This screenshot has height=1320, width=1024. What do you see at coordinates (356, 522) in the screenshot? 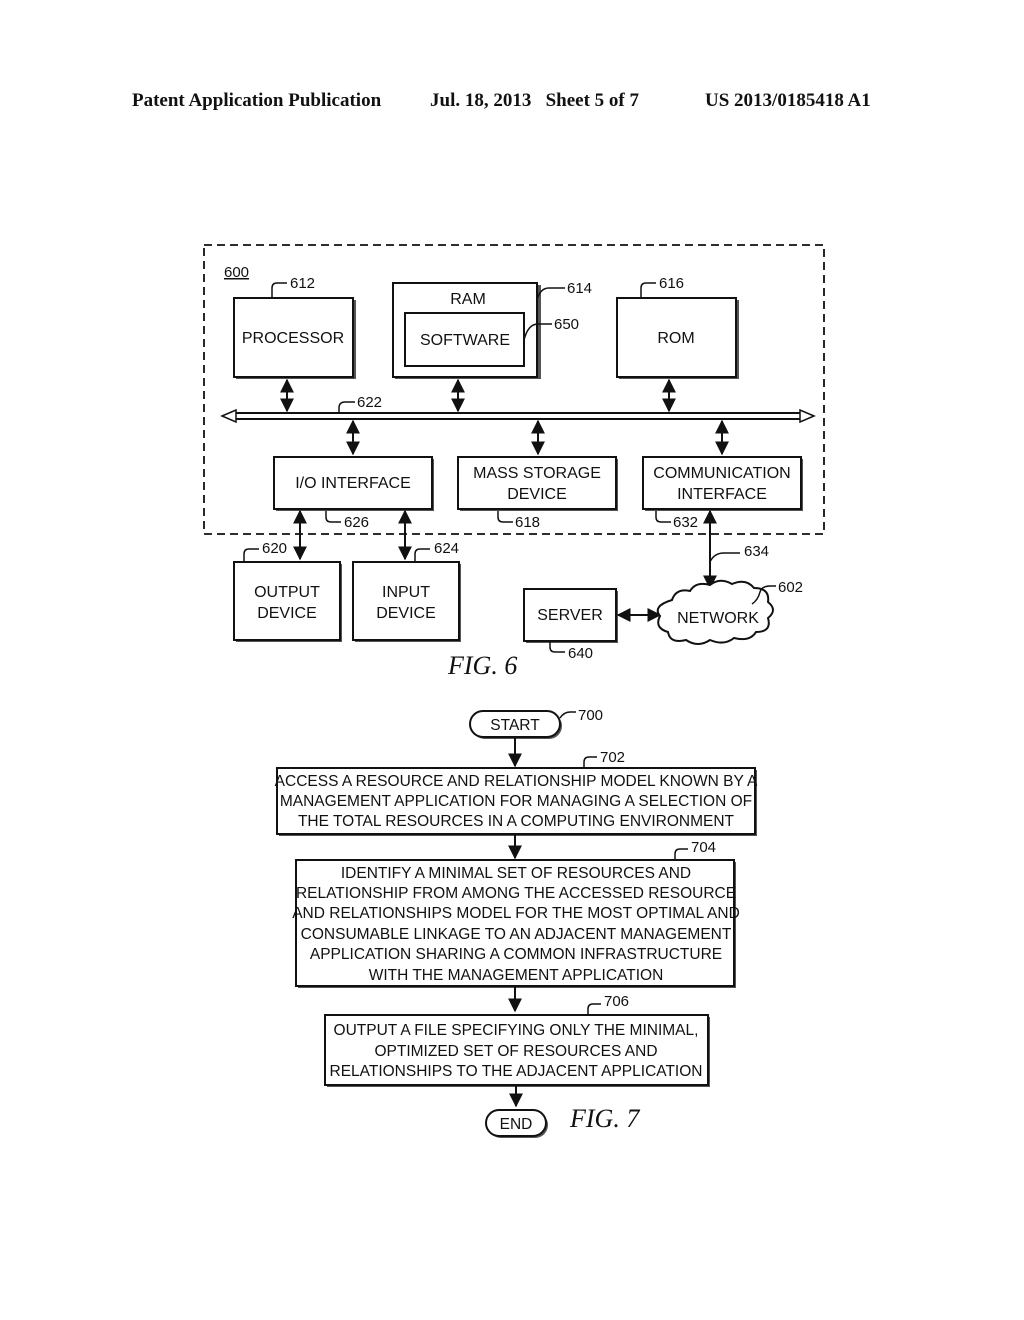
I see `io-interface-ref: 626` at bounding box center [356, 522].